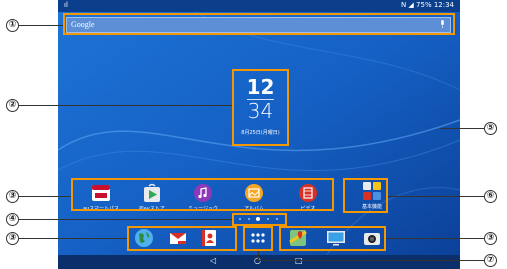  Describe the element at coordinates (182, 238) in the screenshot. I see `highlight-dock-left` at that location.